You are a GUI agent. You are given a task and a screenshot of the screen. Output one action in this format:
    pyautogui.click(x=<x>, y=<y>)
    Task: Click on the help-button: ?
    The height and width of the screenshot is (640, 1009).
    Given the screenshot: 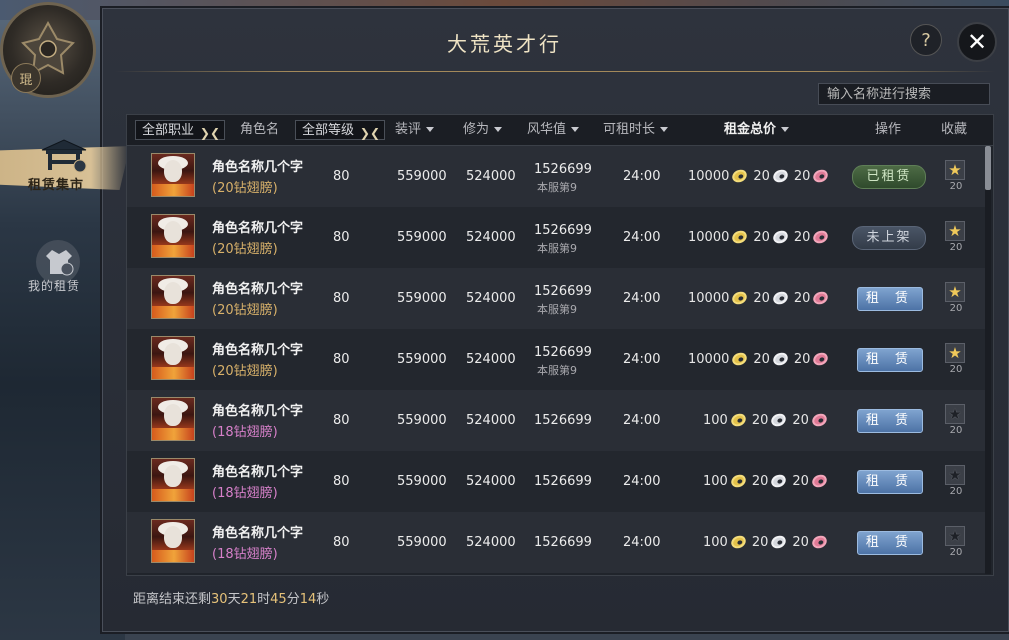 What is the action you would take?
    pyautogui.click(x=926, y=40)
    